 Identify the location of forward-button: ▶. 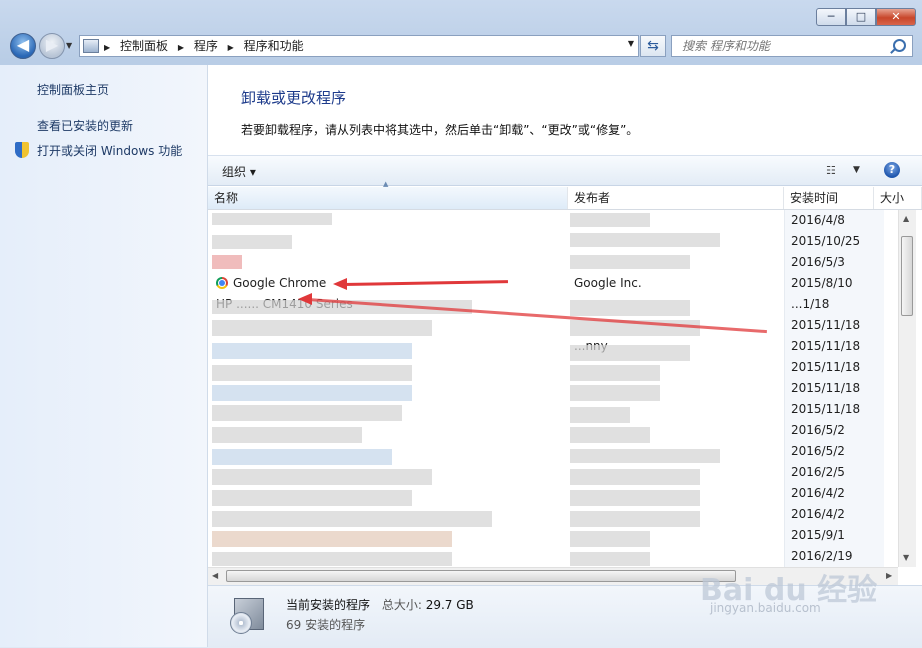
(52, 46).